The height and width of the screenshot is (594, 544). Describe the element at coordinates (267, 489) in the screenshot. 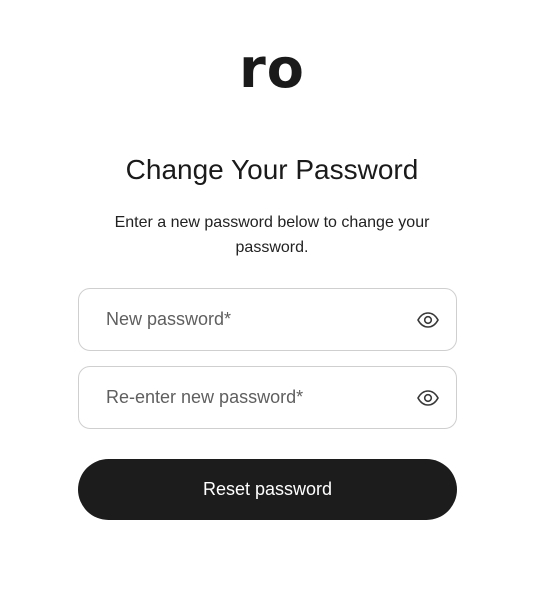

I see `reset-password-button: Reset password` at that location.